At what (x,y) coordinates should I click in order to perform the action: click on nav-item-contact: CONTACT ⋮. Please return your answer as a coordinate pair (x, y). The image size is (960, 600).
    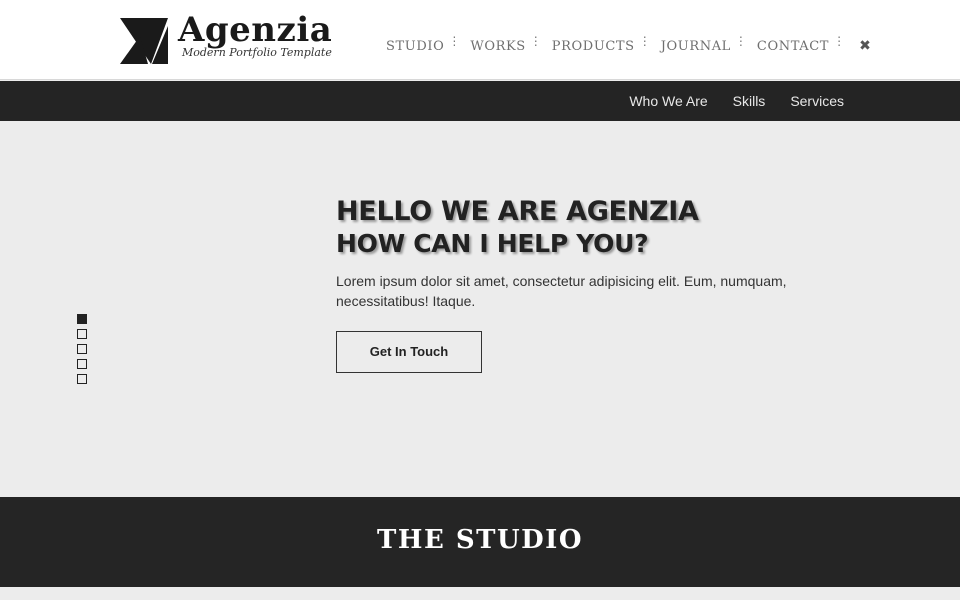
    Looking at the image, I should click on (801, 44).